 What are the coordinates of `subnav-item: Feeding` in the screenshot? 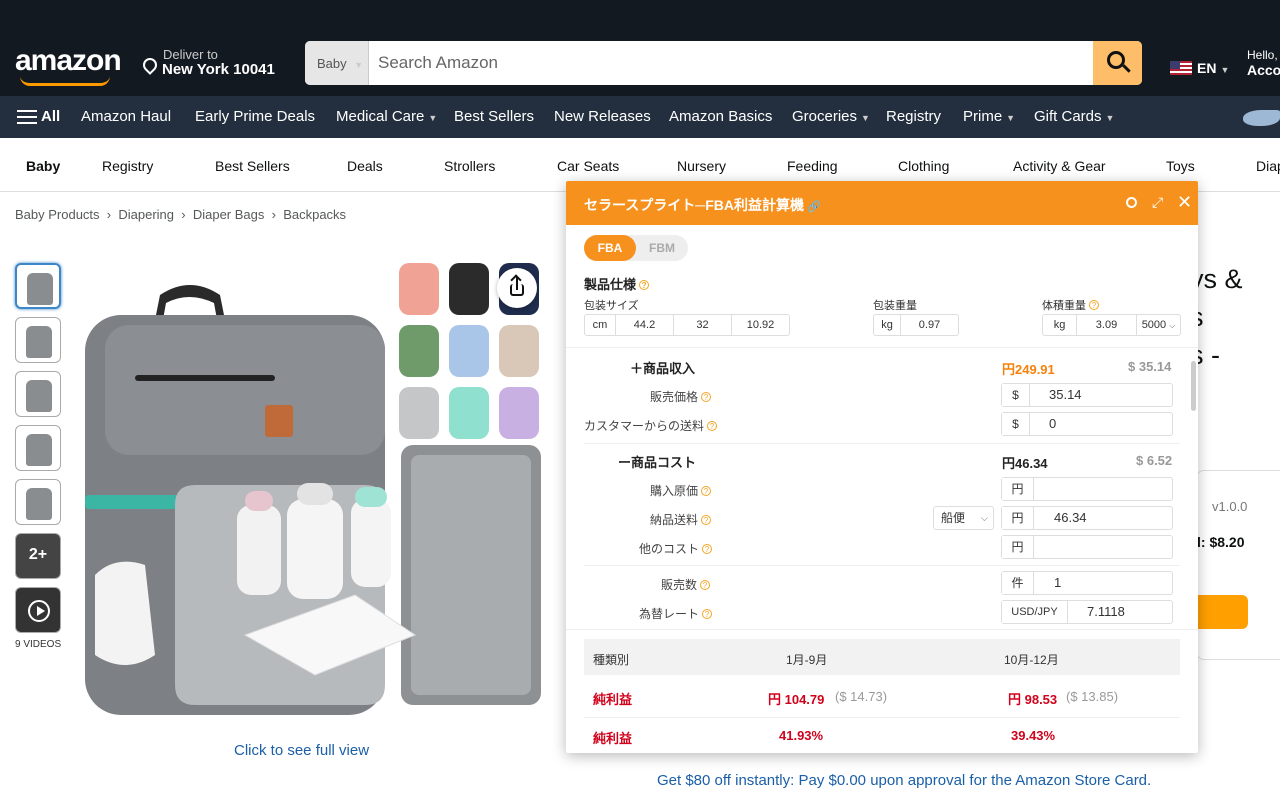 It's located at (812, 166).